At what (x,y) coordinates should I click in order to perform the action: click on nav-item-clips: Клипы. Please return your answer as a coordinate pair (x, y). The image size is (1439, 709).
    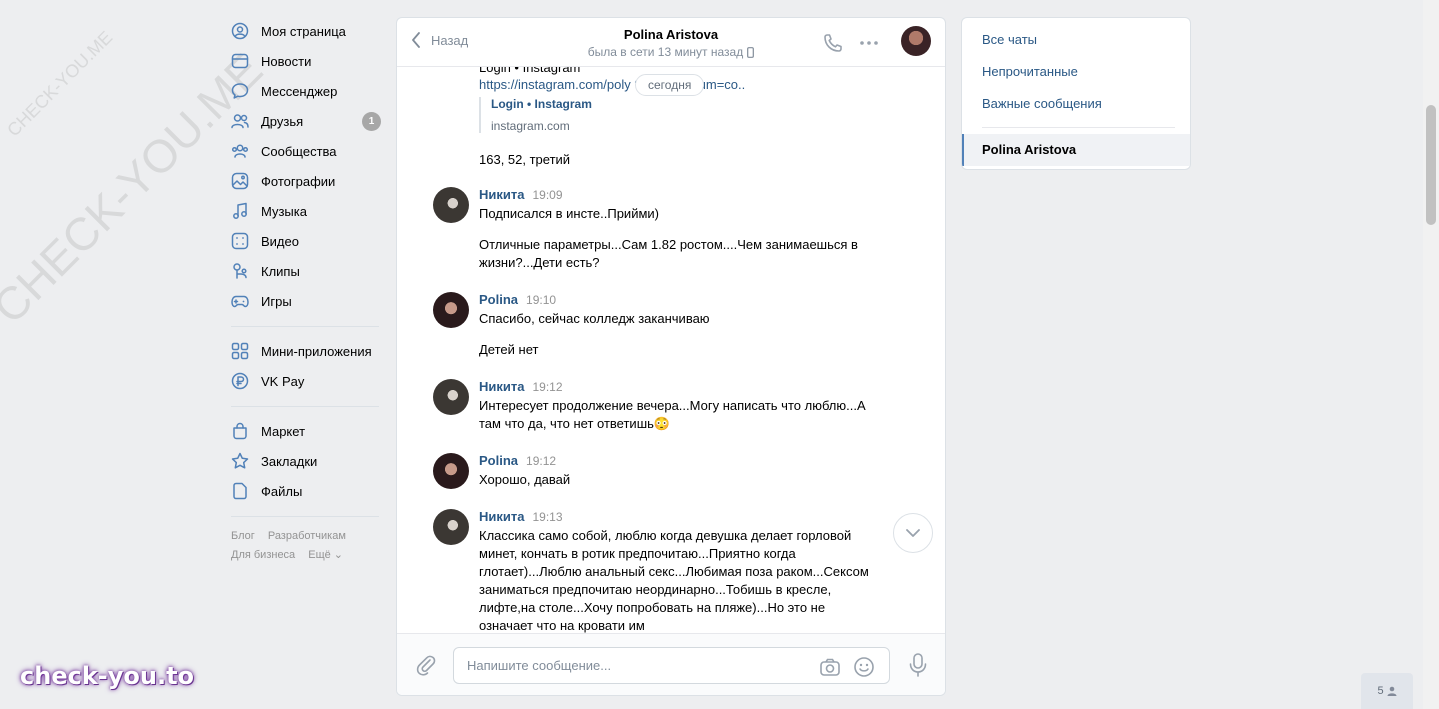
    Looking at the image, I should click on (306, 271).